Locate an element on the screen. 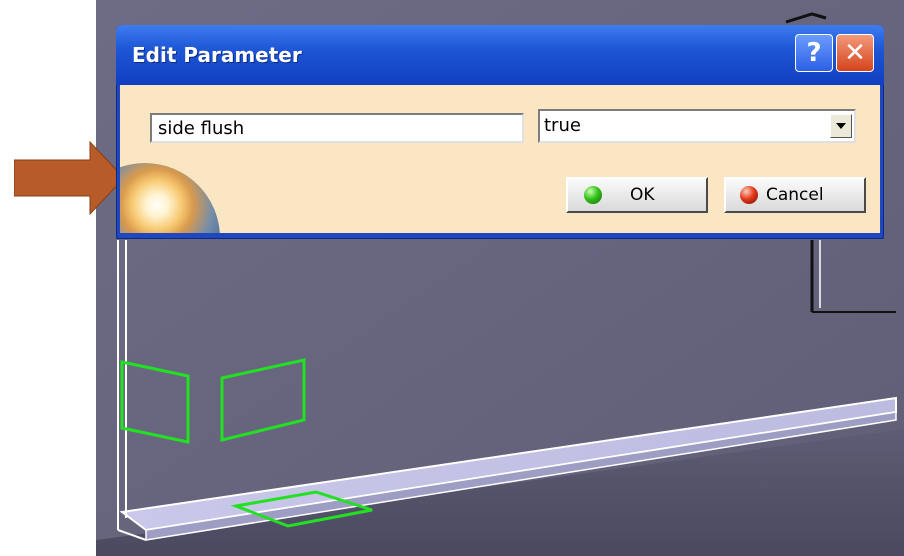 The width and height of the screenshot is (904, 556). cancel-label: Cancel is located at coordinates (795, 195).